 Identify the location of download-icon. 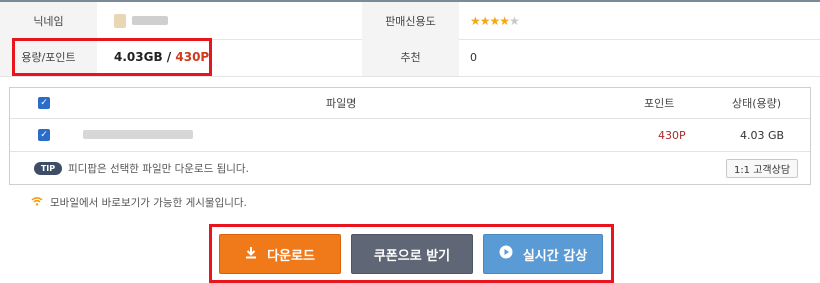
(251, 254).